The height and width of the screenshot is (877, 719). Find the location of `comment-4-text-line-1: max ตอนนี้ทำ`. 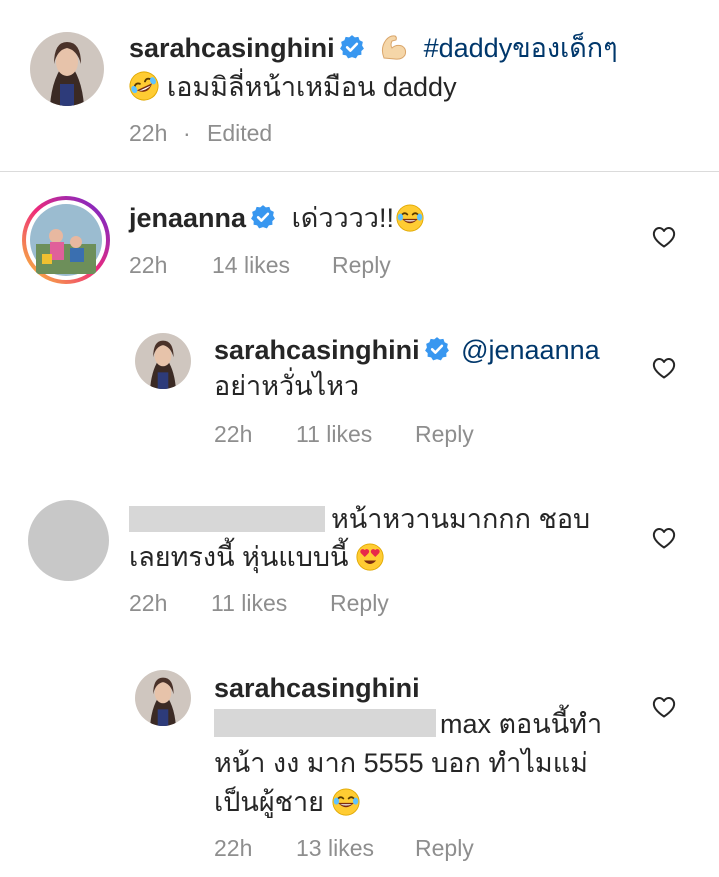

comment-4-text-line-1: max ตอนนี้ทำ is located at coordinates (521, 724).